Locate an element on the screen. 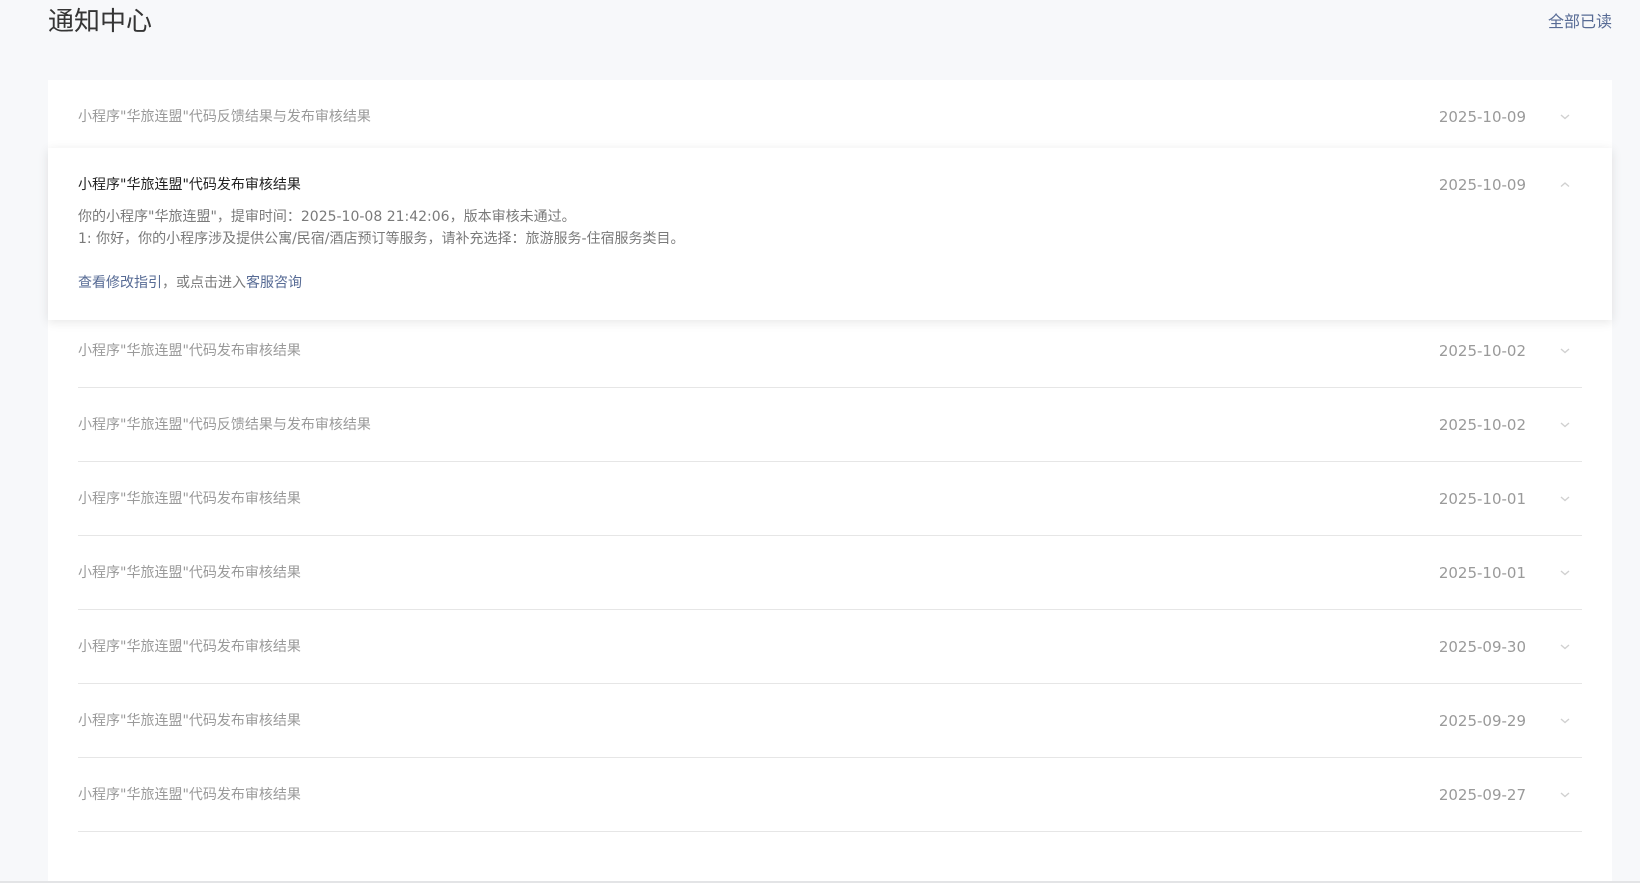  customer-service-link: 客服咨询 is located at coordinates (274, 283).